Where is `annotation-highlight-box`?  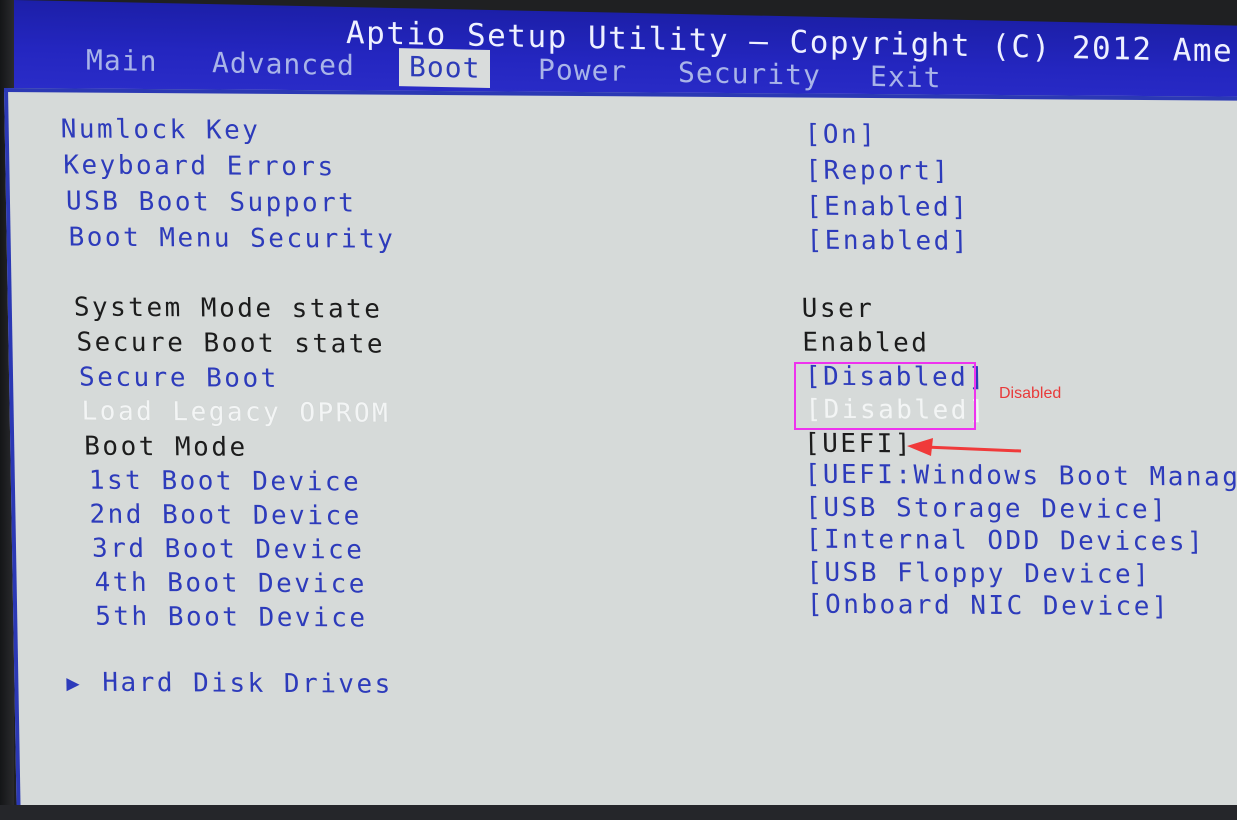
annotation-highlight-box is located at coordinates (885, 396).